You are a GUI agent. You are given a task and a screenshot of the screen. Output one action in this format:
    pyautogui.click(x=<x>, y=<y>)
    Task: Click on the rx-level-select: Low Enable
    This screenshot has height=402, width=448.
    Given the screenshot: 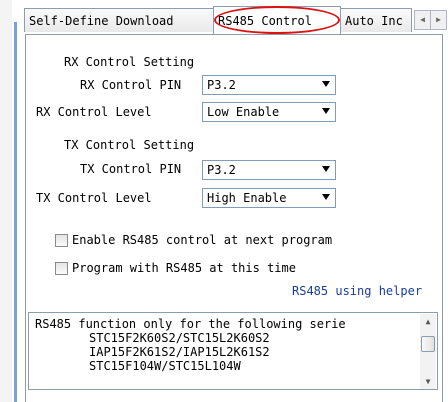 What is the action you would take?
    pyautogui.click(x=269, y=112)
    